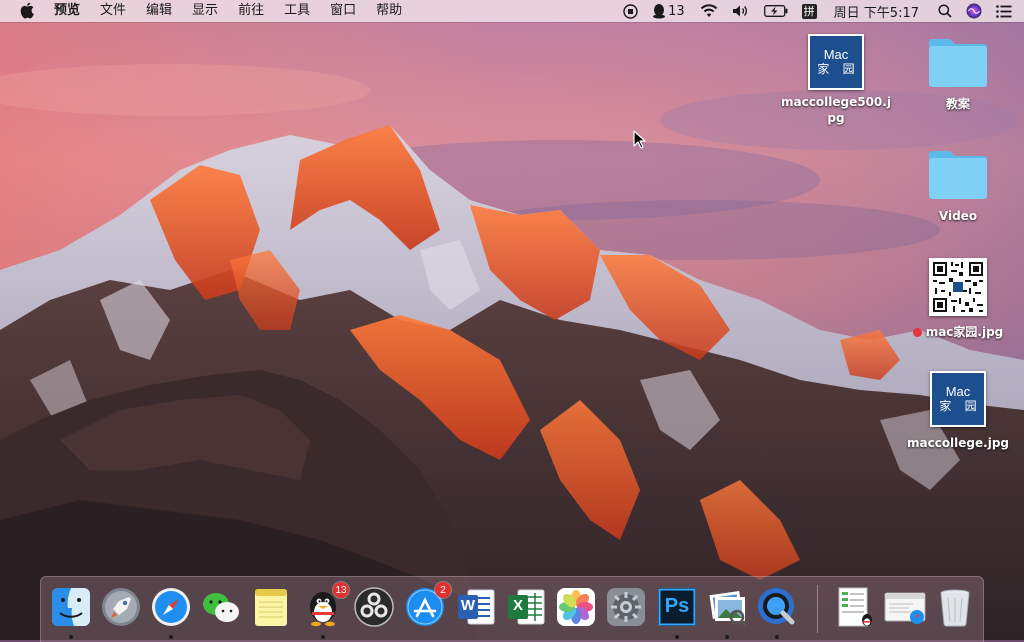 The image size is (1024, 642). I want to click on qq-unread-badge: 13, so click(341, 590).